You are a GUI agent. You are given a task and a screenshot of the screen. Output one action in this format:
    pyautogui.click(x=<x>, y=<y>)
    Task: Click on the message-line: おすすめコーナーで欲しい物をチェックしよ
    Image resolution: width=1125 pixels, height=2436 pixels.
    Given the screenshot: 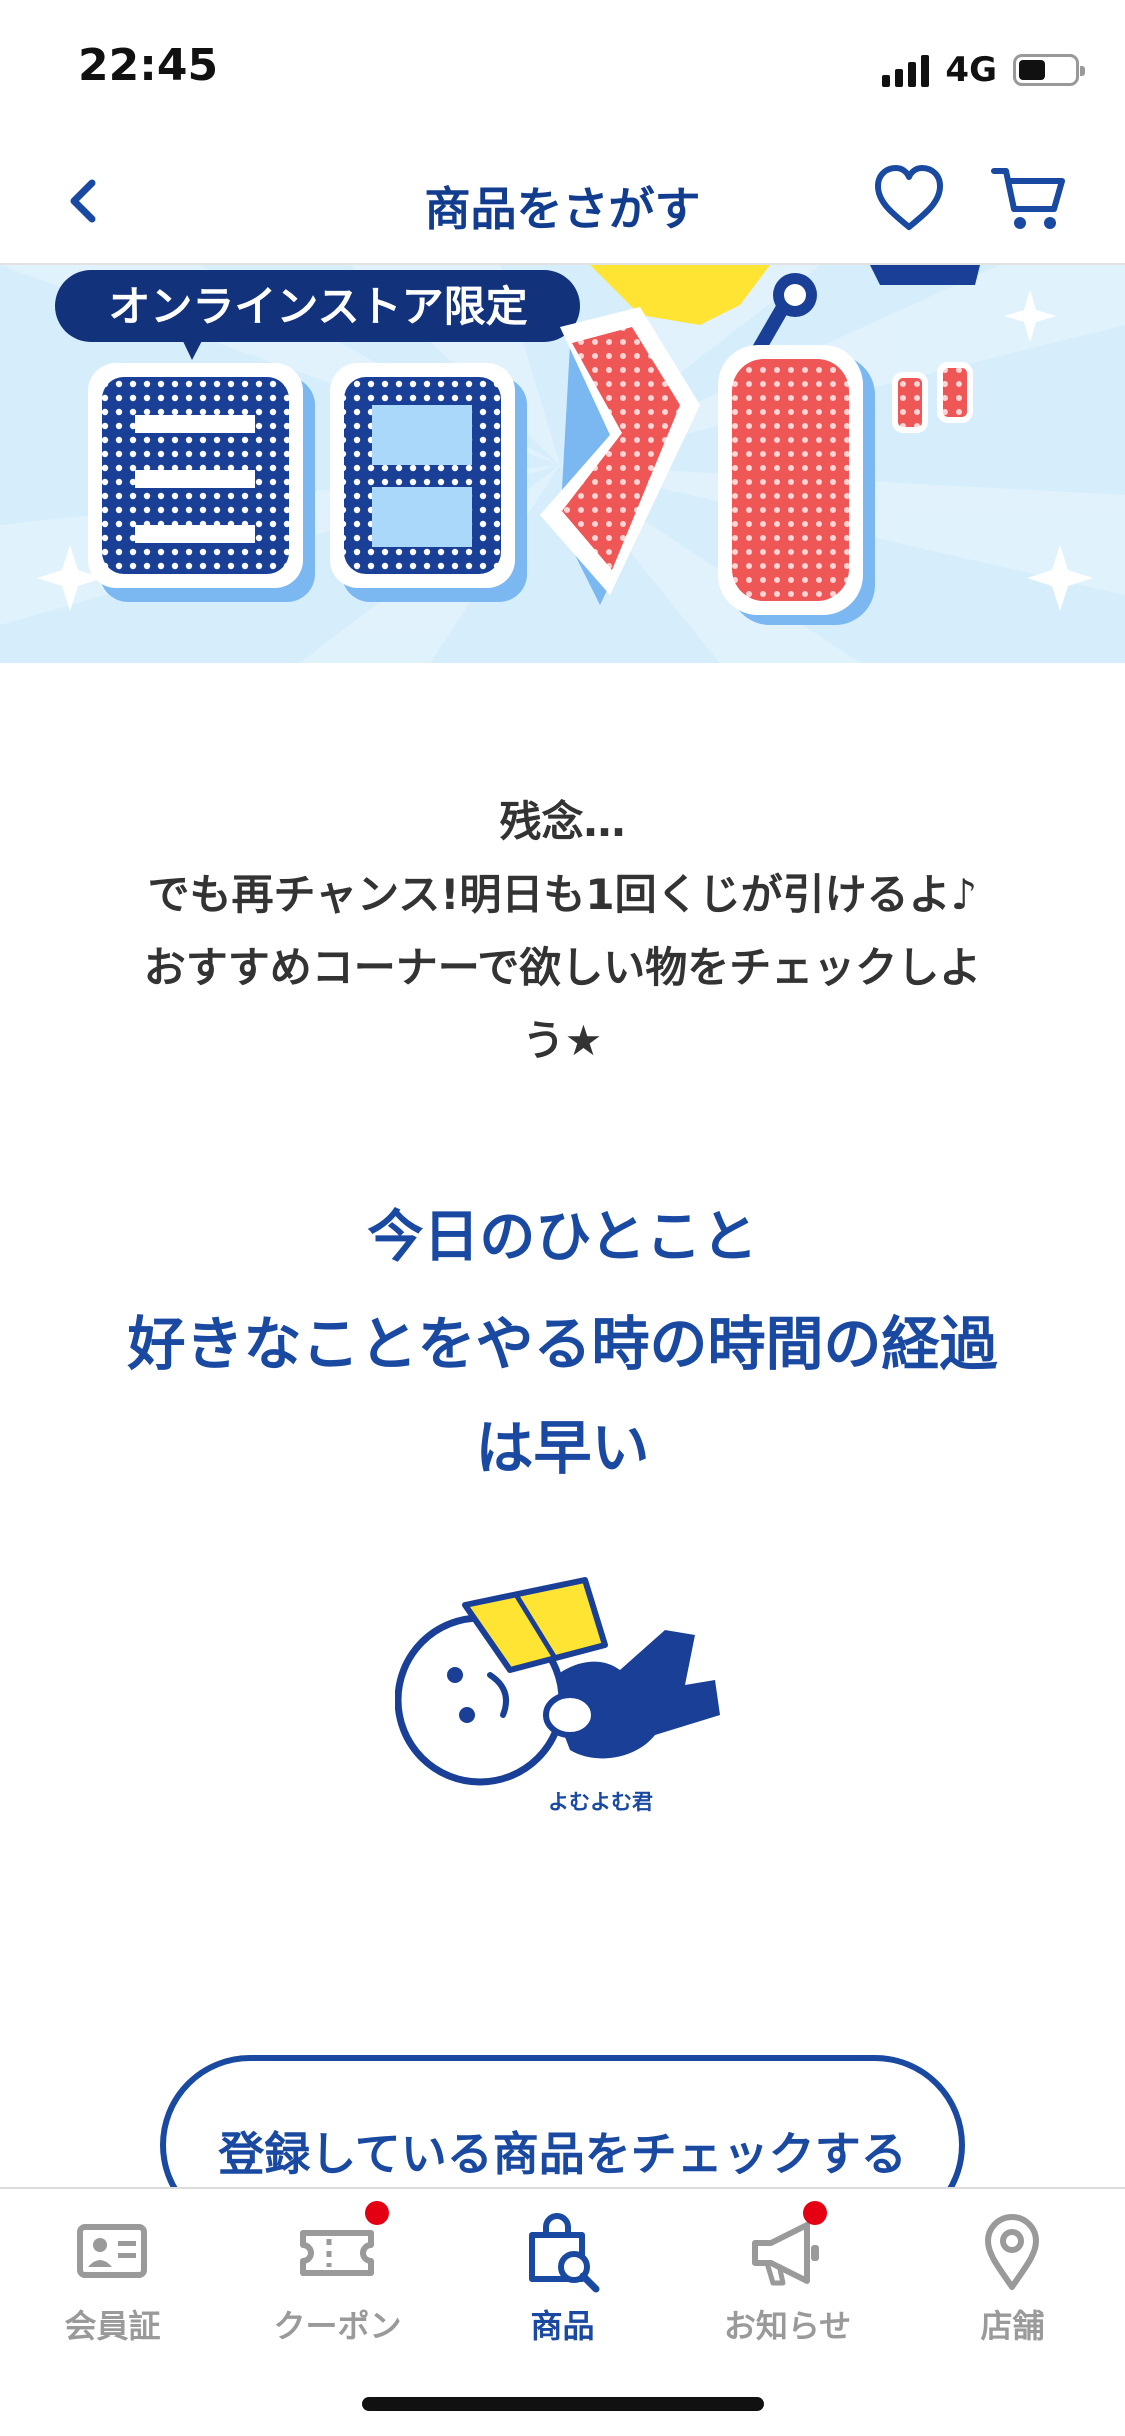 What is the action you would take?
    pyautogui.click(x=562, y=967)
    